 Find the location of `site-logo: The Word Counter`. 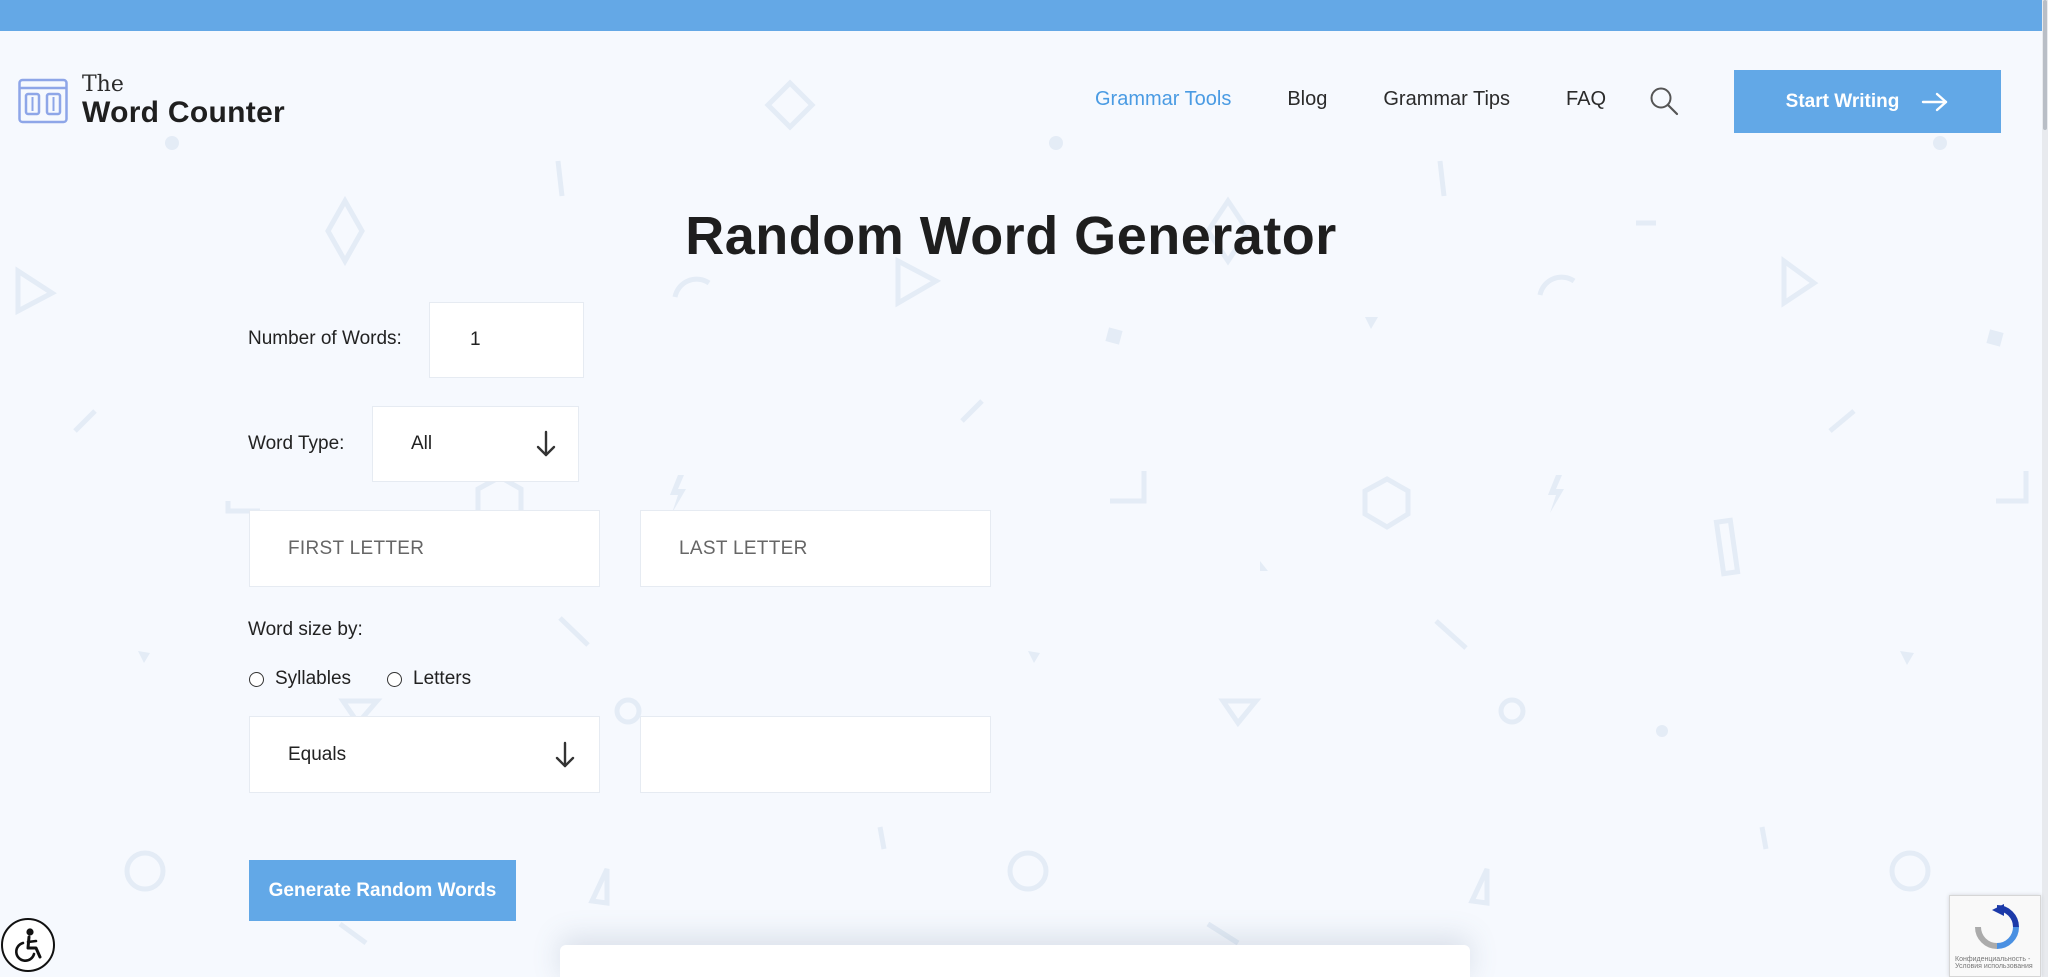

site-logo: The Word Counter is located at coordinates (151, 101).